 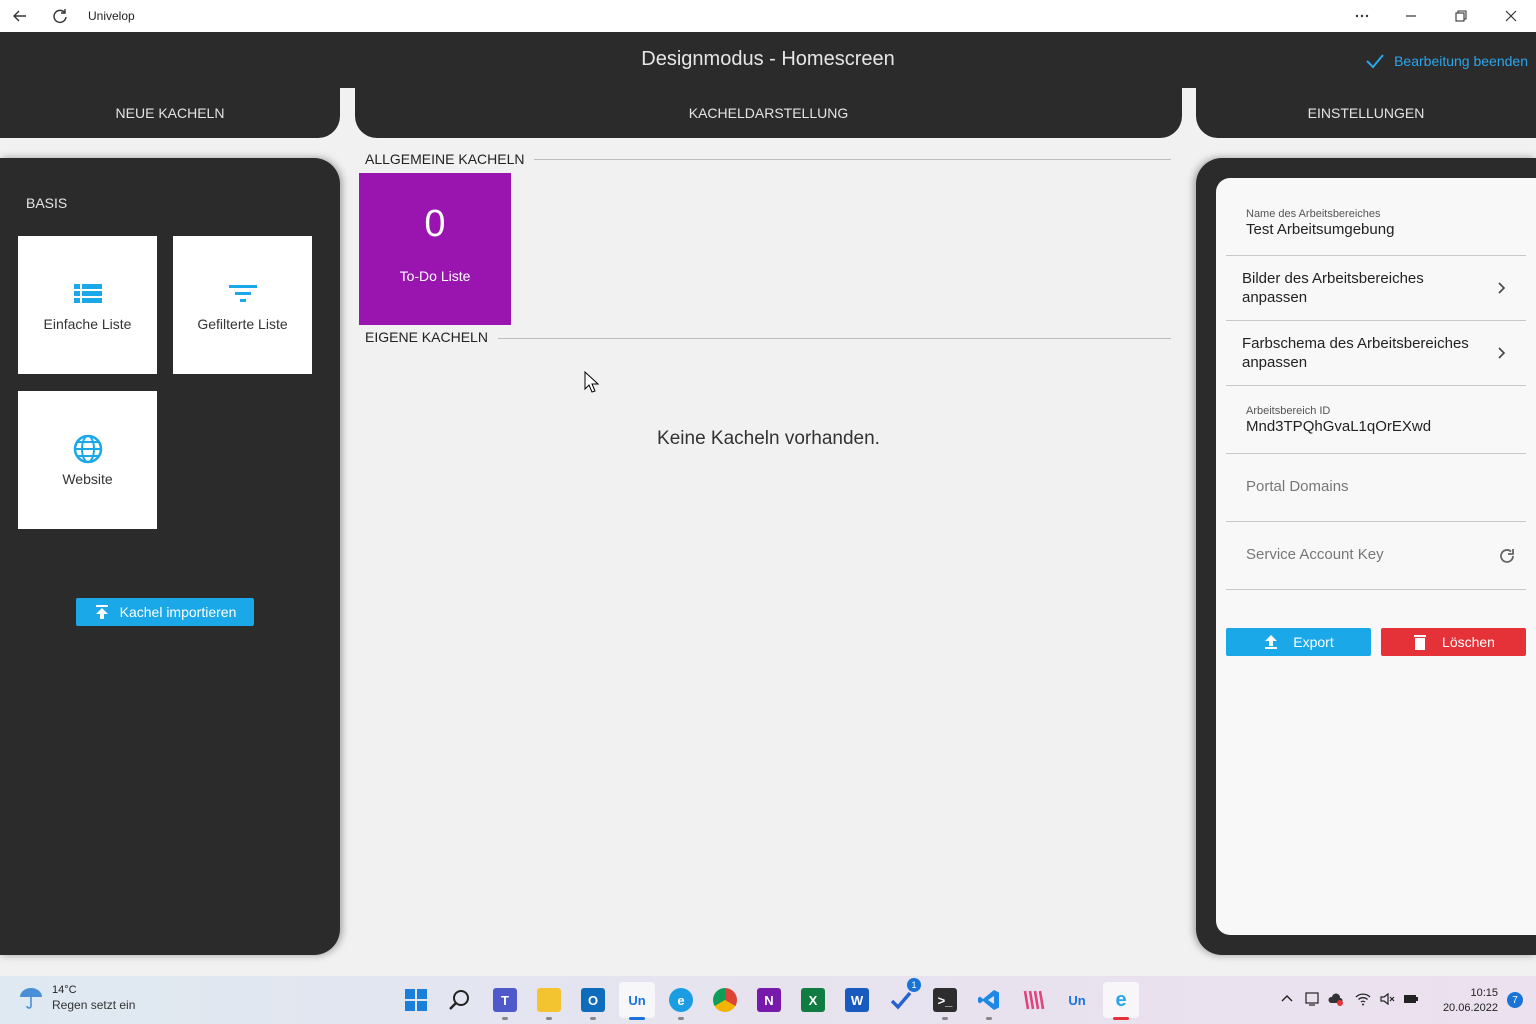 What do you see at coordinates (87, 305) in the screenshot?
I see `tile-simple-list: Einfache Liste` at bounding box center [87, 305].